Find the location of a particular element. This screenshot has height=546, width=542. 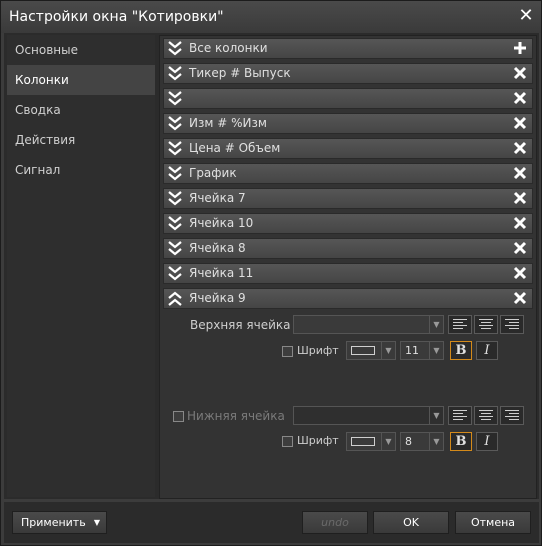

column-row-label: Все колонки is located at coordinates (228, 48).